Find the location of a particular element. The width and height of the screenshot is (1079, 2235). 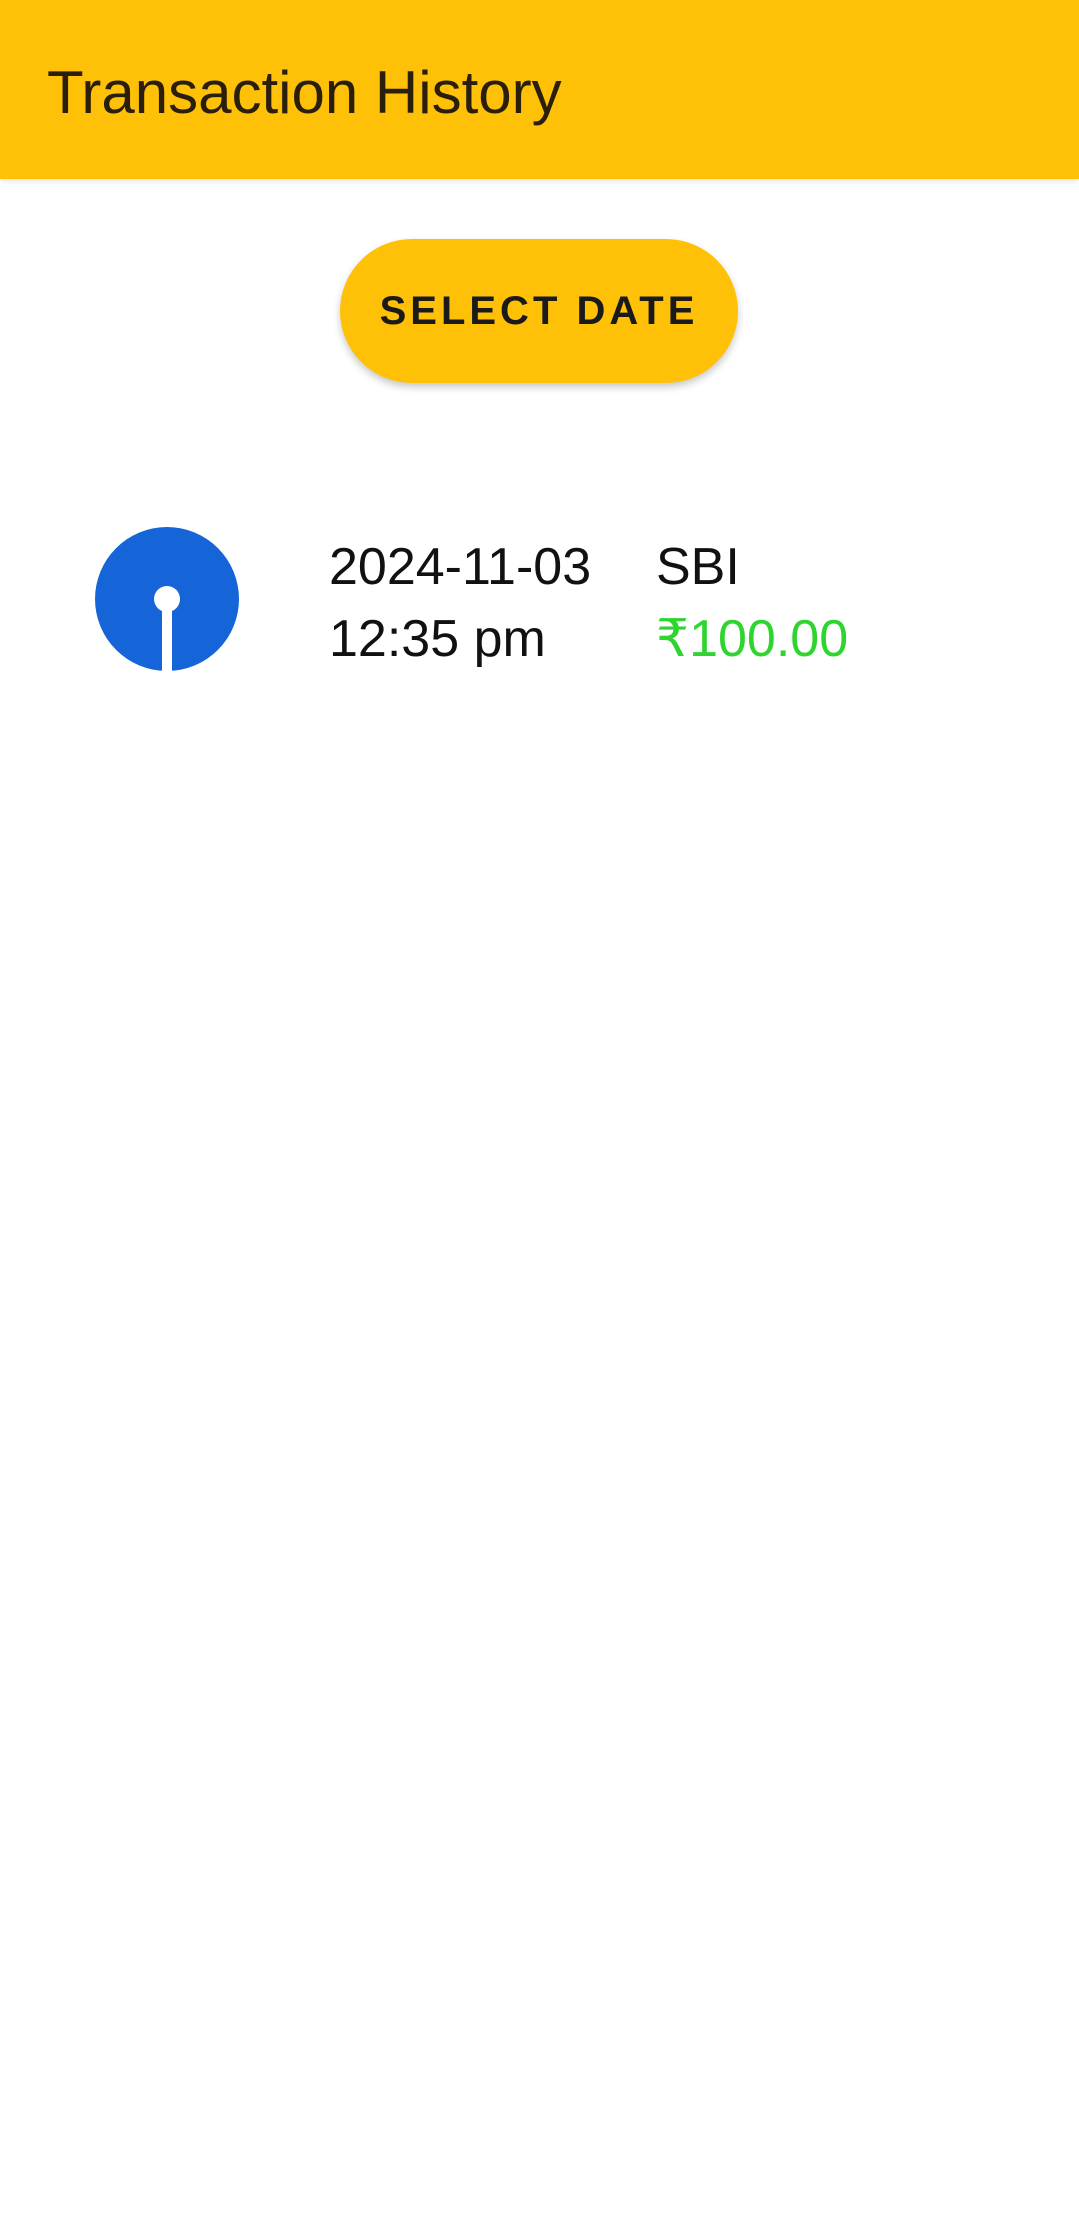

transaction-date: 2024-11-03 is located at coordinates (460, 567).